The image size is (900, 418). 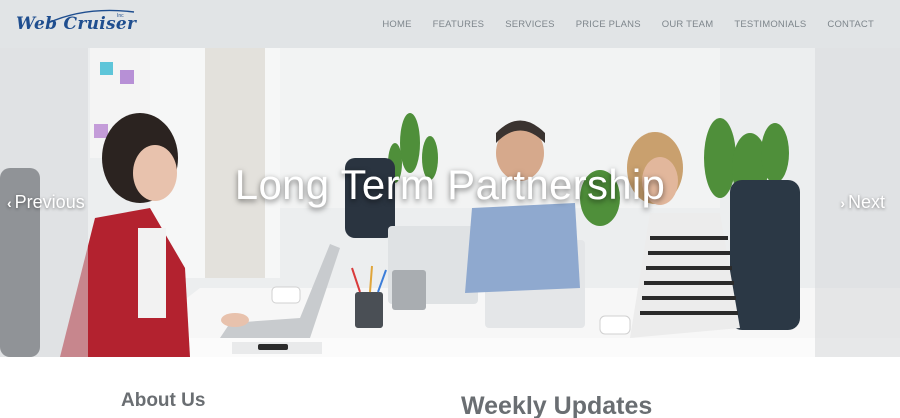 What do you see at coordinates (866, 202) in the screenshot?
I see `next-label: Next` at bounding box center [866, 202].